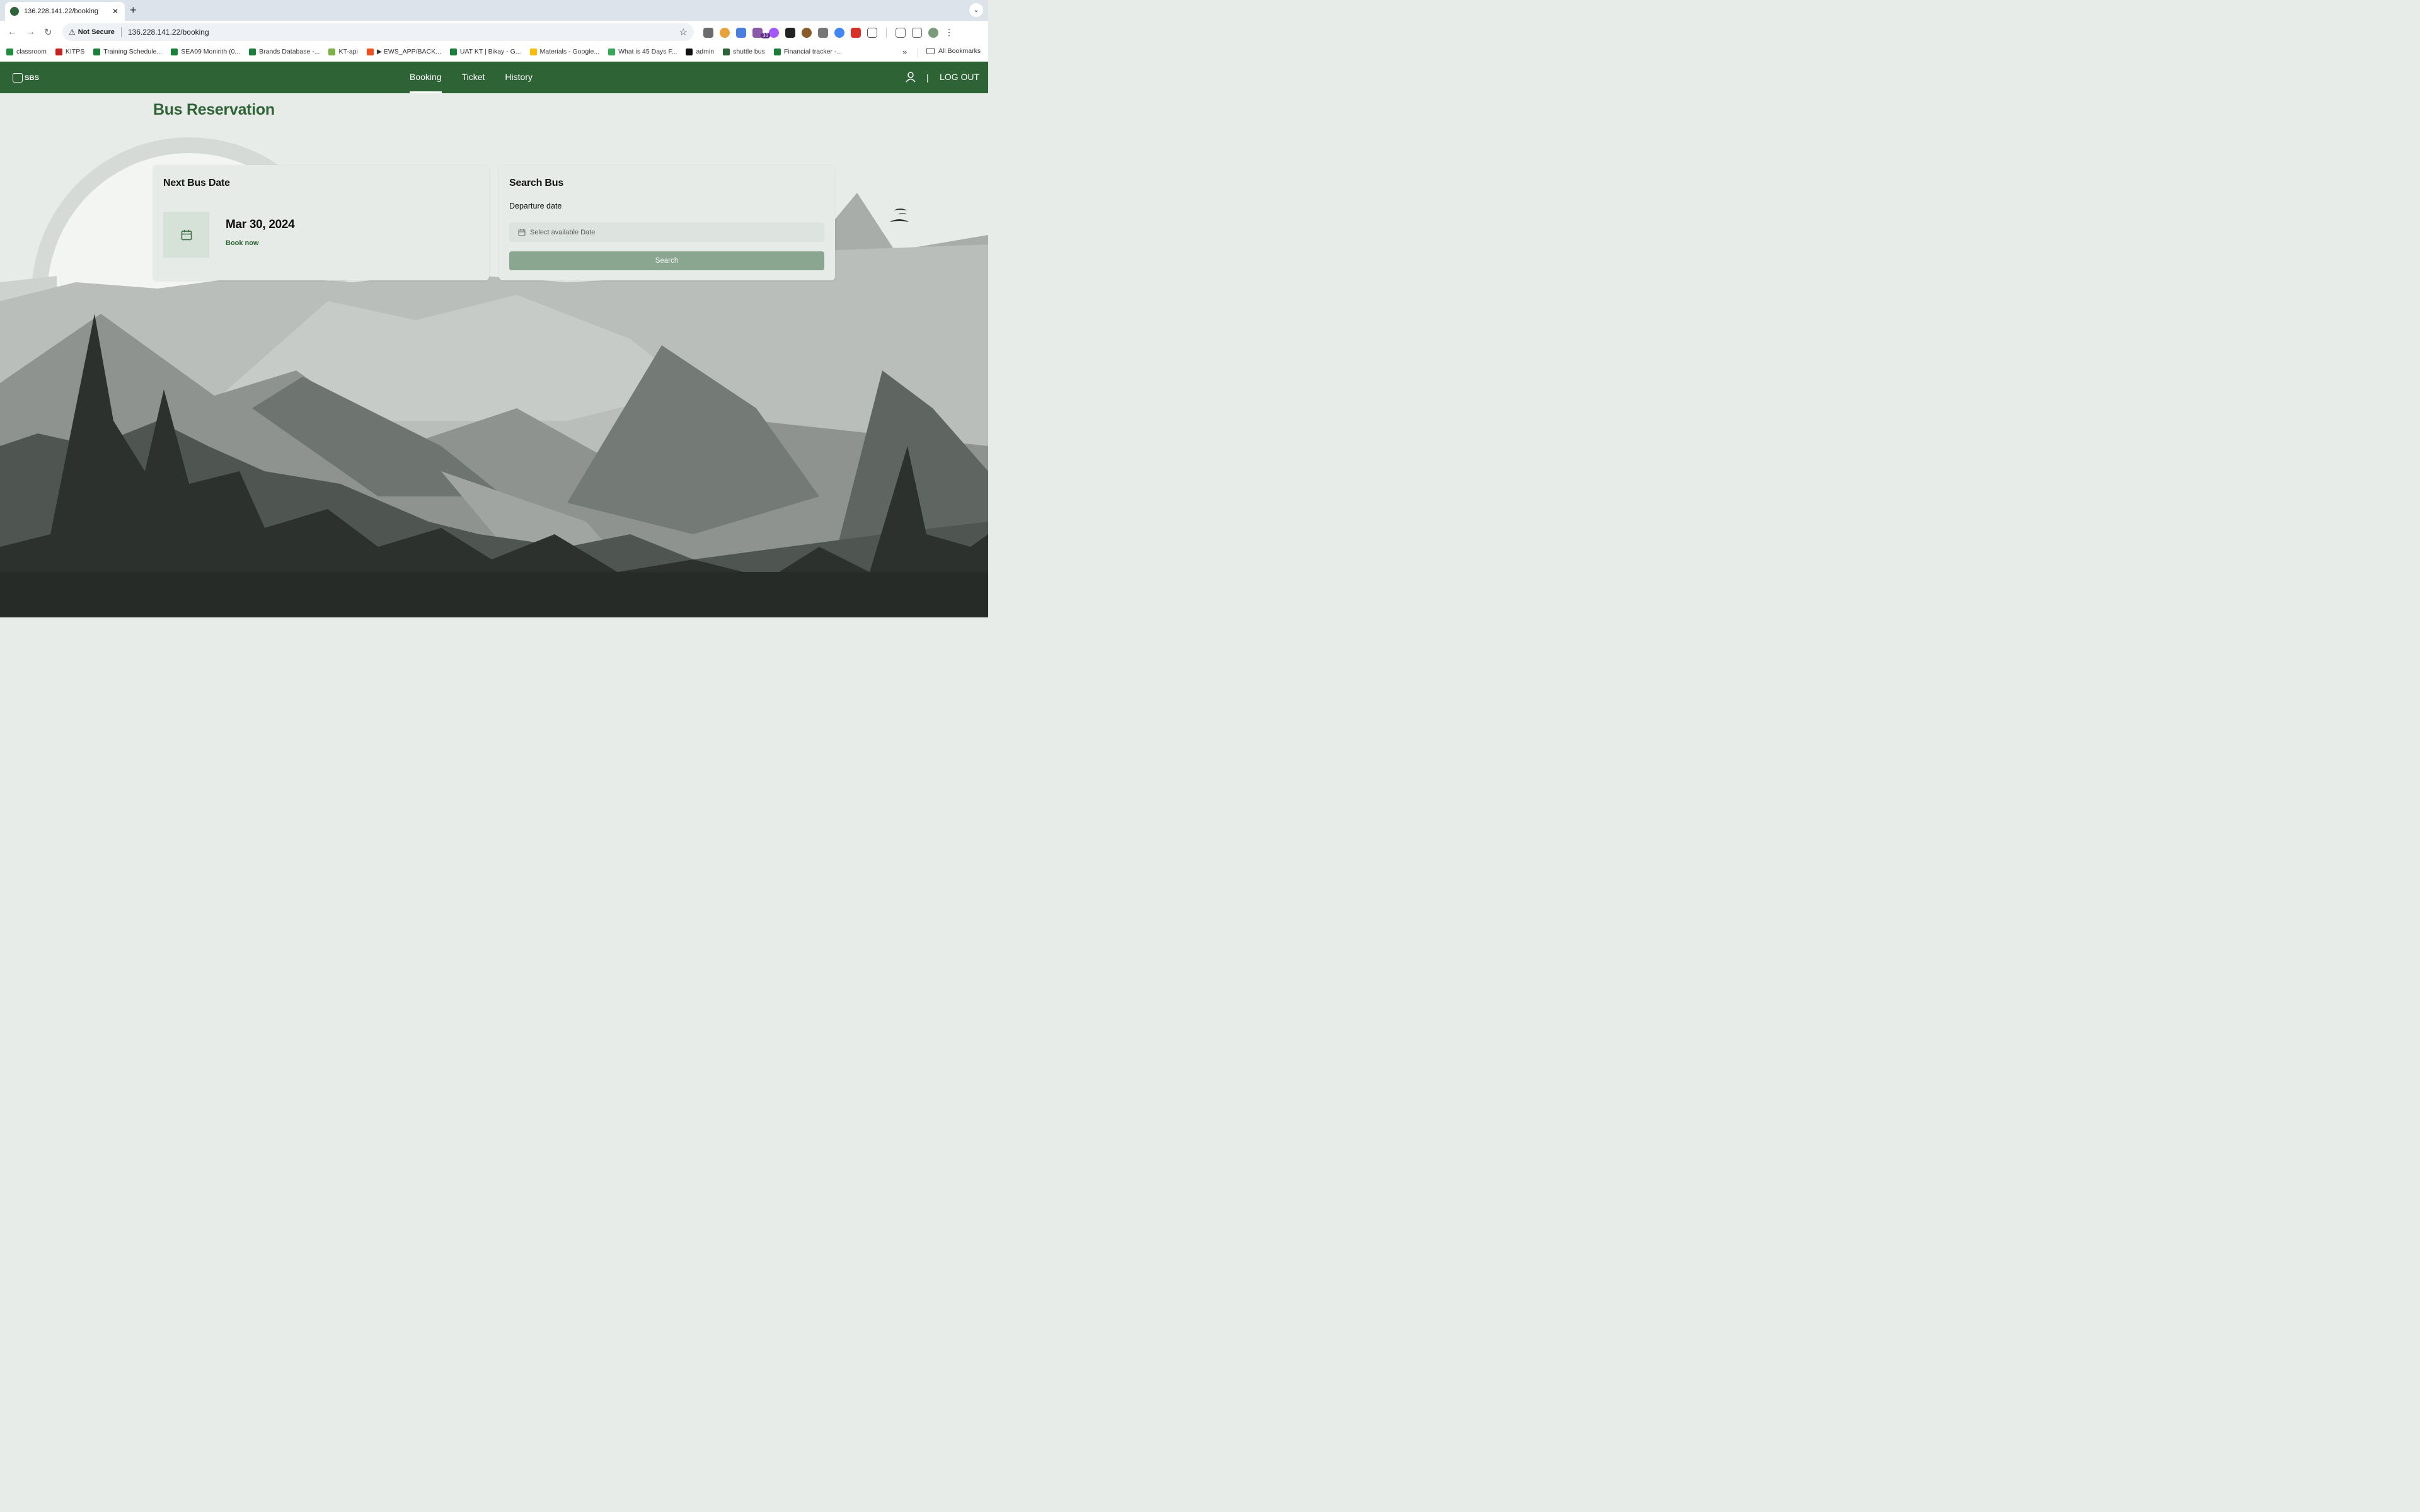  I want to click on extensions-row: ⋮, so click(829, 32).